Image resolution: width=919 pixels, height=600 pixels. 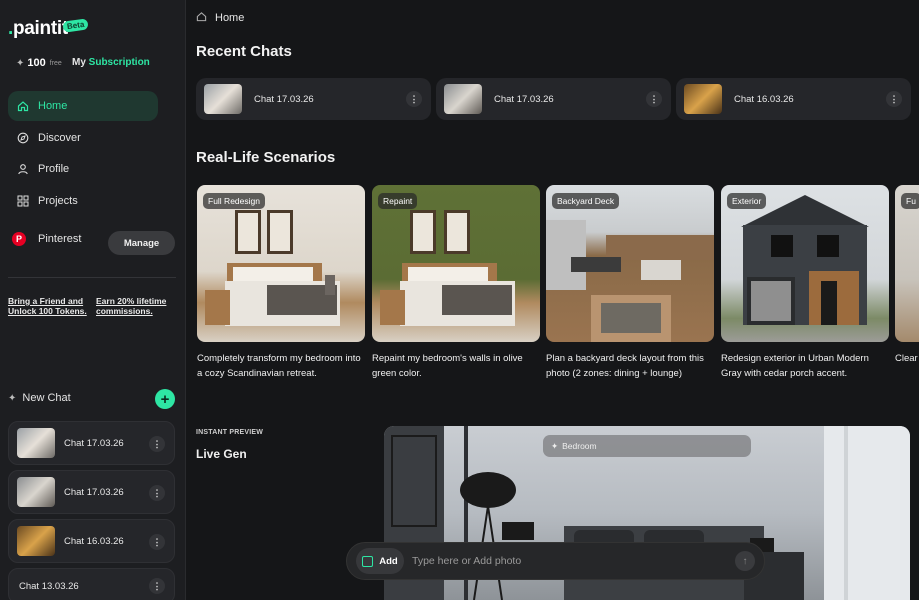 I want to click on scenario-card: Fu Clear start f, so click(x=907, y=275).